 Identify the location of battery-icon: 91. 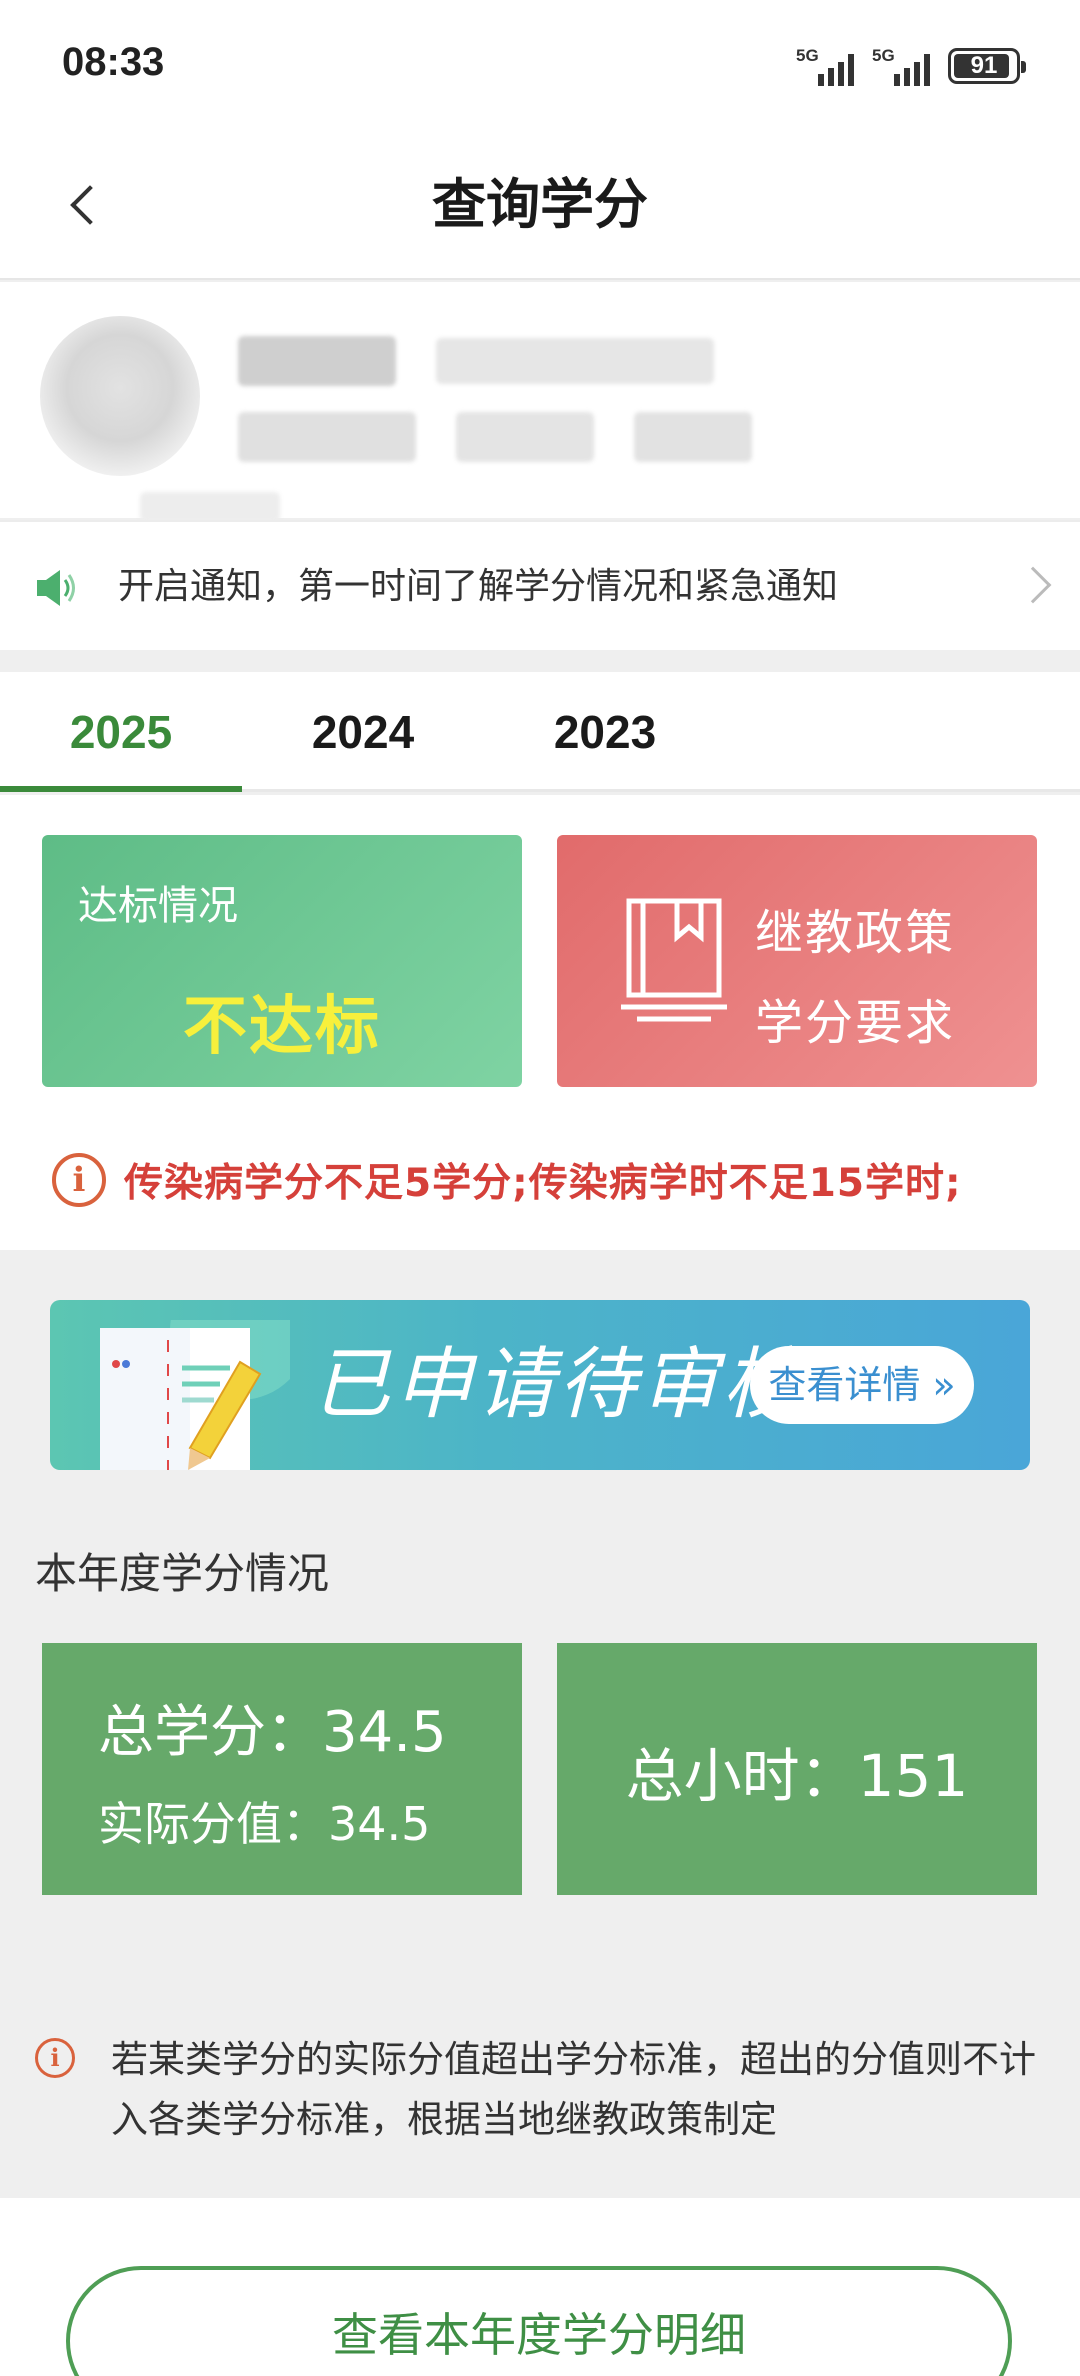
(987, 66).